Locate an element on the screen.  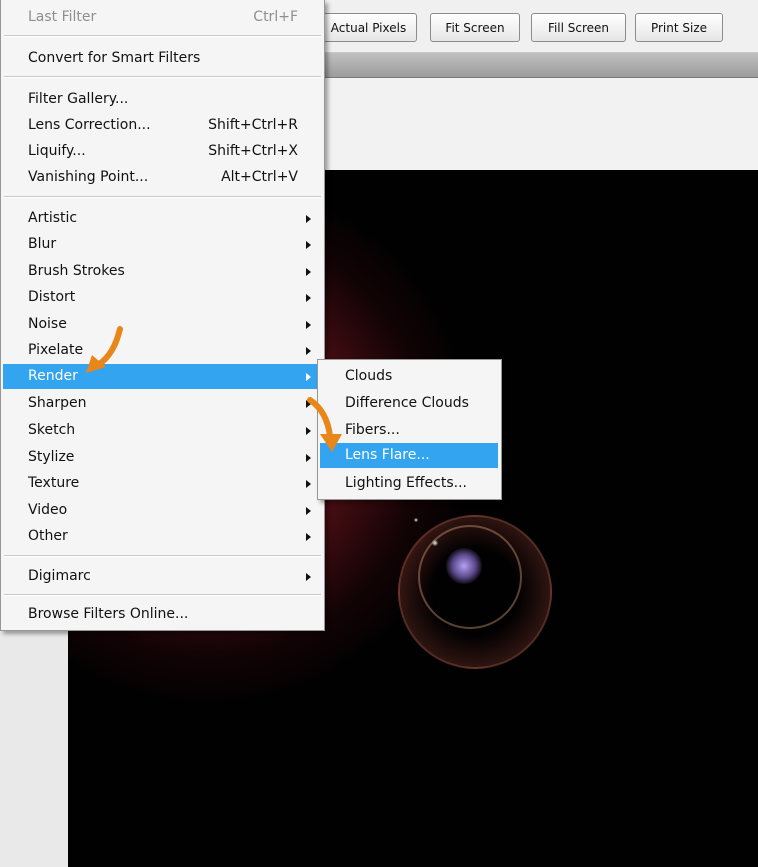
menu-item-label: Convert for Smart Filters is located at coordinates (114, 58).